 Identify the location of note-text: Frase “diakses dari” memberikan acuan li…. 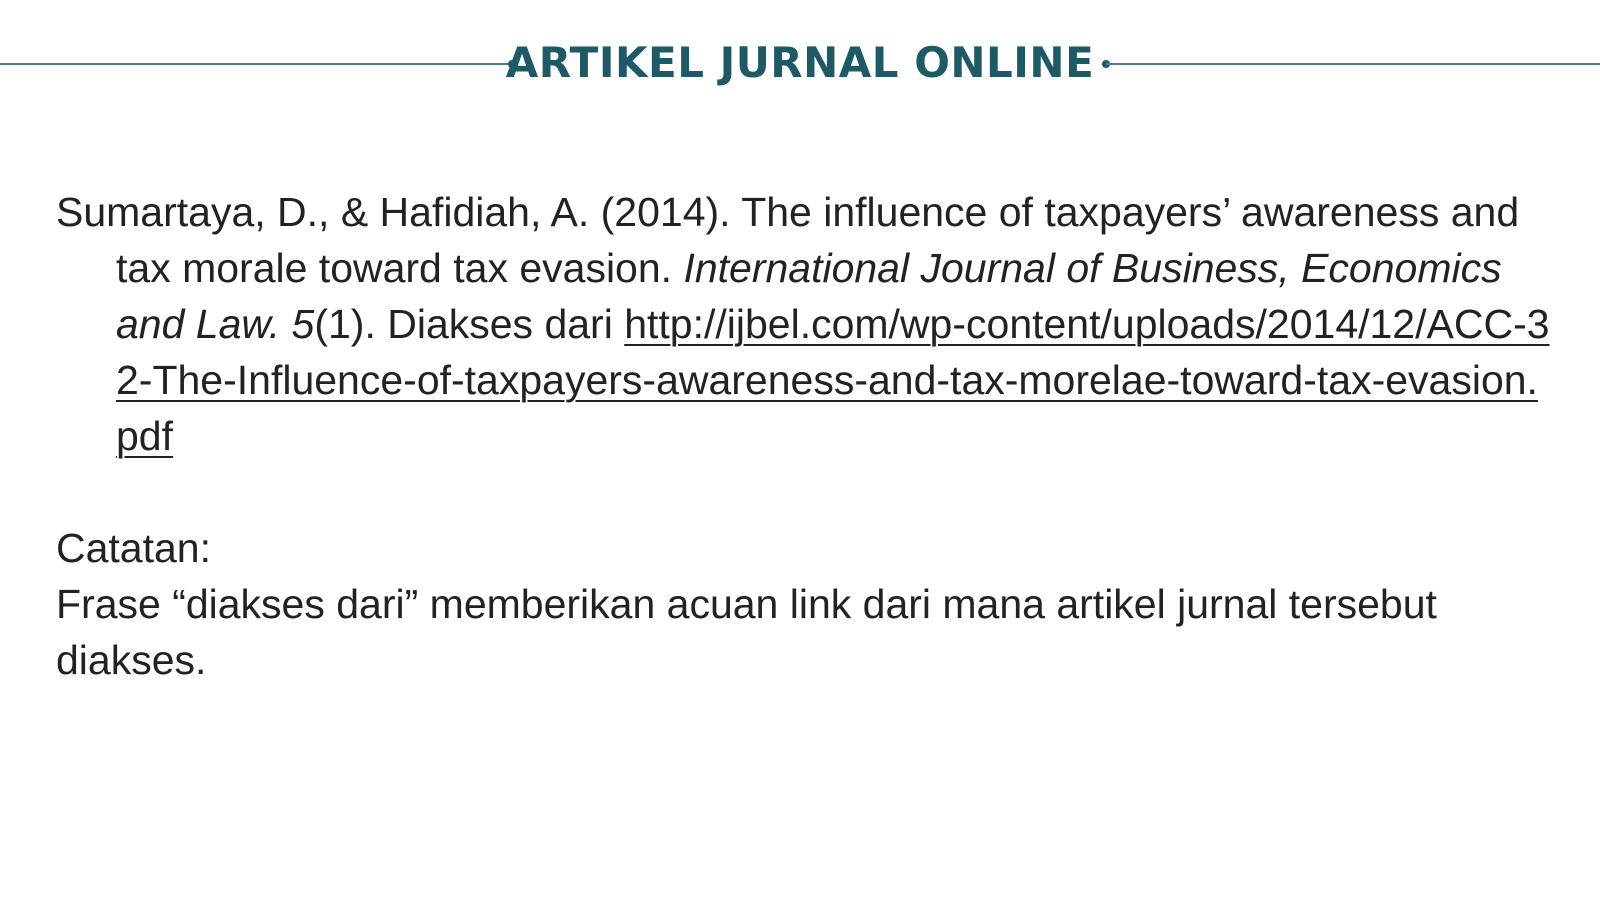
(746, 632).